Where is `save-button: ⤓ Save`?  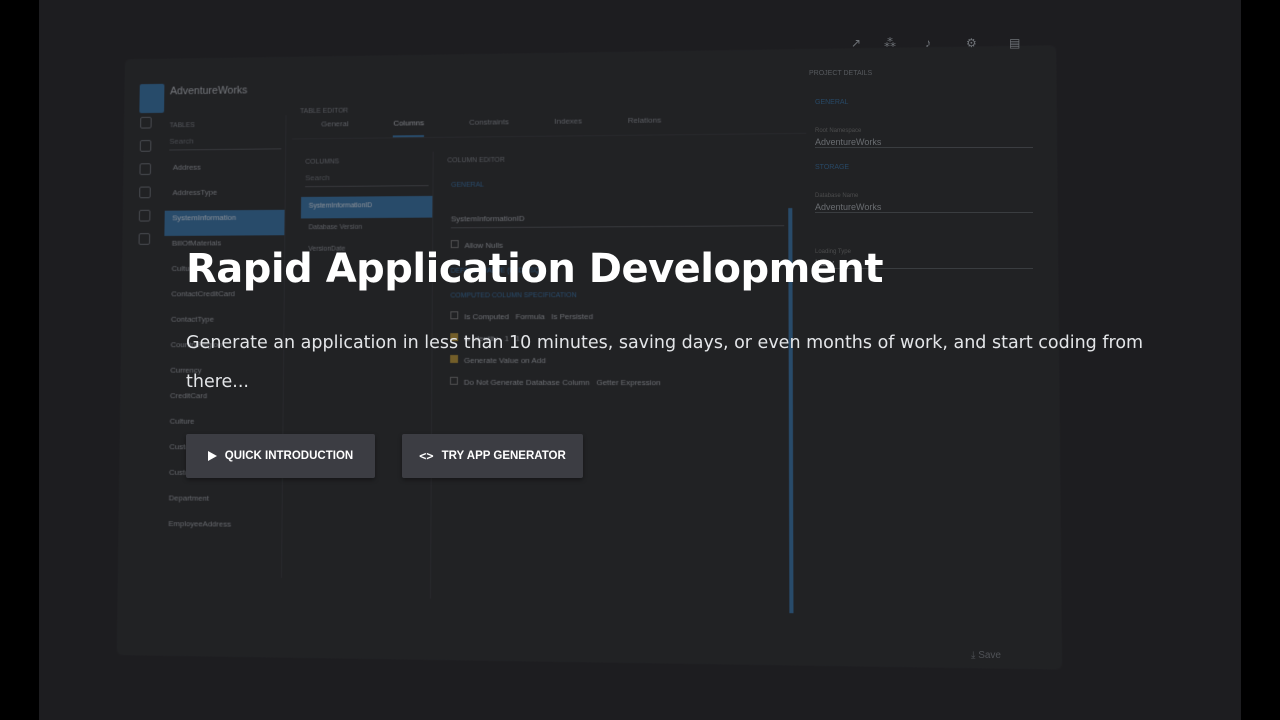
save-button: ⤓ Save is located at coordinates (999, 656).